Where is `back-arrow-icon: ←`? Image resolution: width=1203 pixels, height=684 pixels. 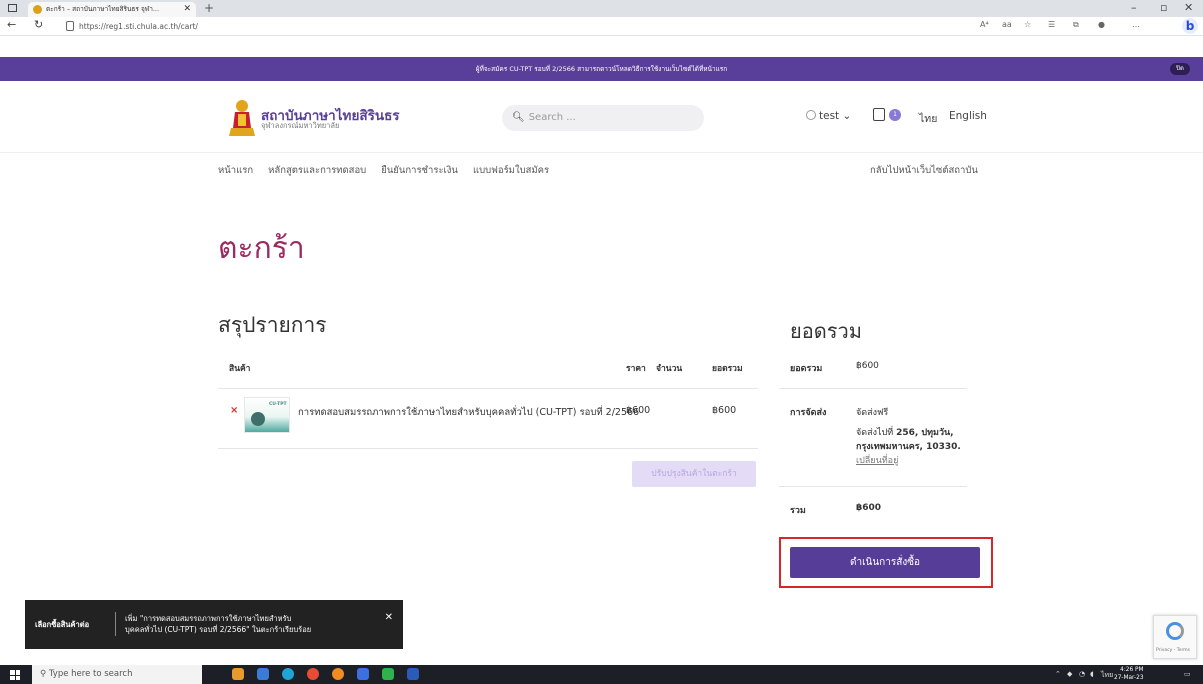
back-arrow-icon: ← is located at coordinates (11, 24).